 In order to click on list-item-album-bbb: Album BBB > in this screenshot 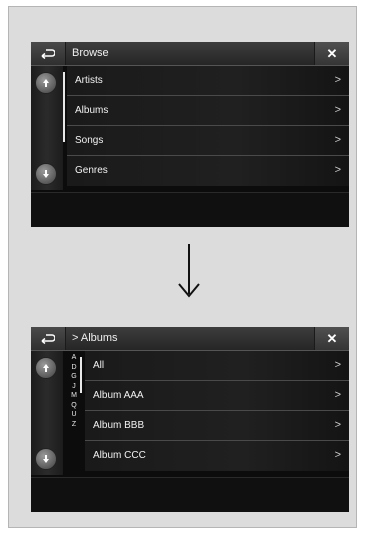, I will do `click(217, 426)`.